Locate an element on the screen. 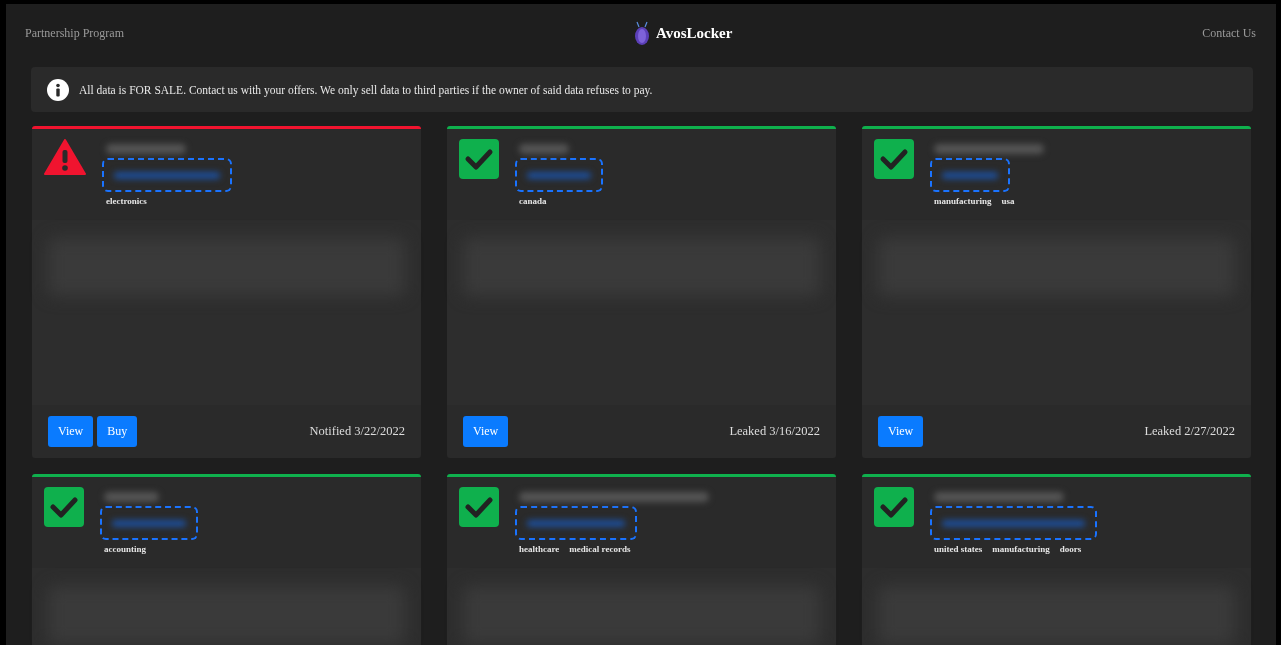  tag-label: medical records is located at coordinates (600, 549).